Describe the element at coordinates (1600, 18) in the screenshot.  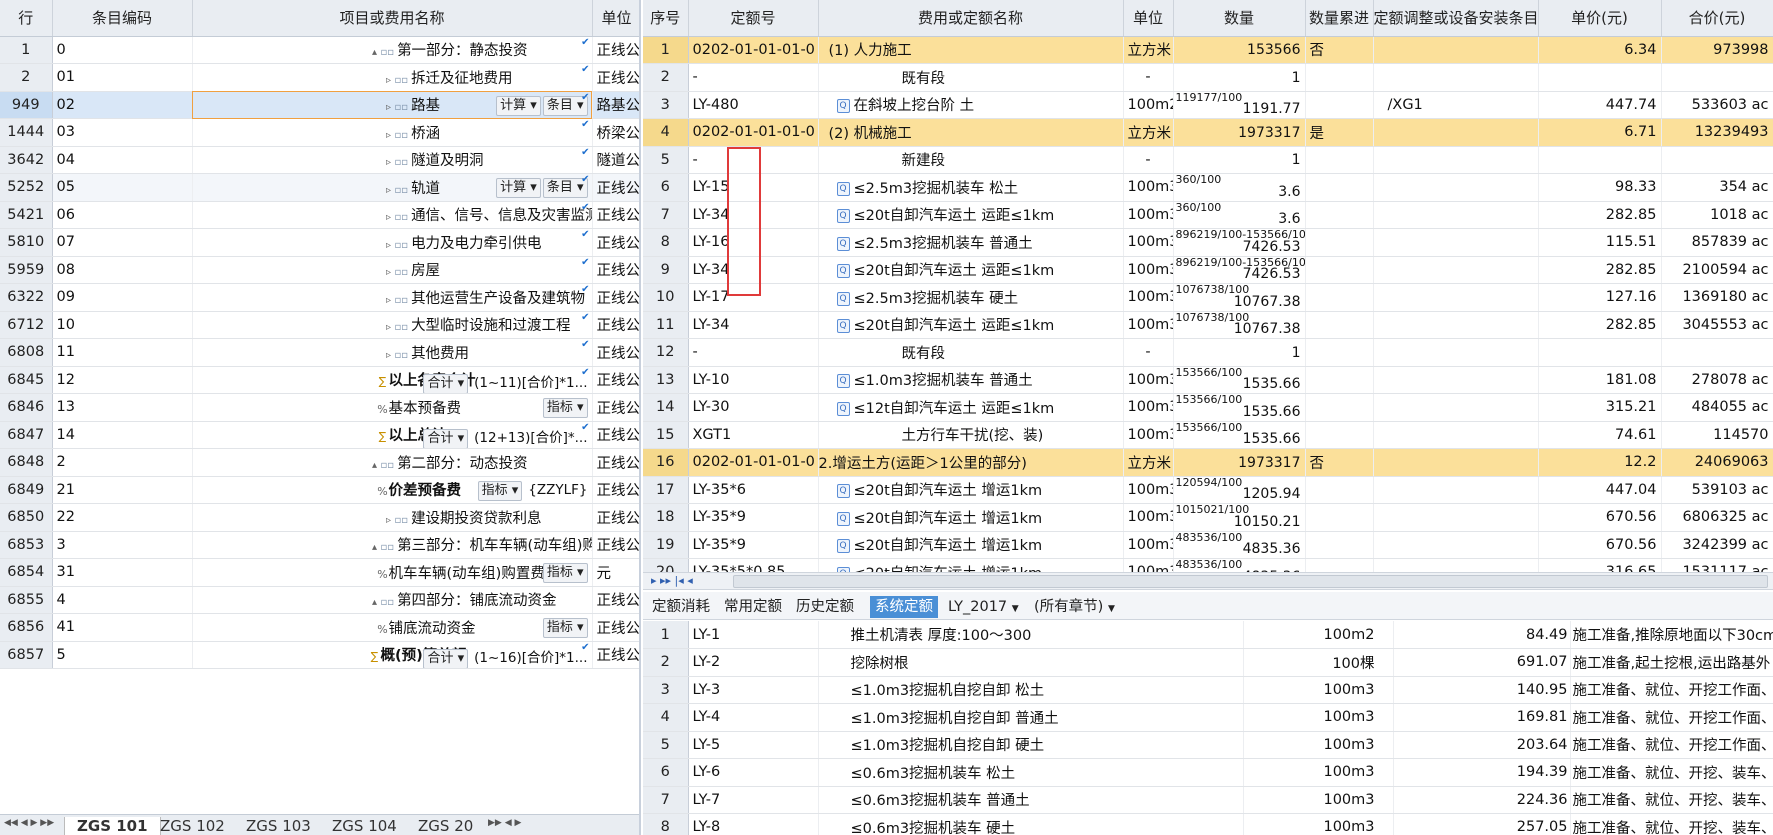
I see `col-header-price: 单价(元)` at that location.